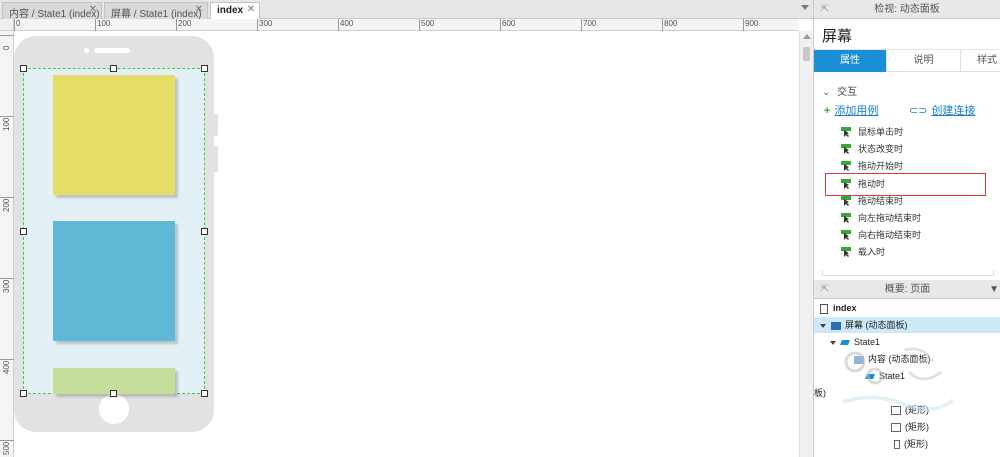  What do you see at coordinates (114, 135) in the screenshot?
I see `yellow-rectangle` at bounding box center [114, 135].